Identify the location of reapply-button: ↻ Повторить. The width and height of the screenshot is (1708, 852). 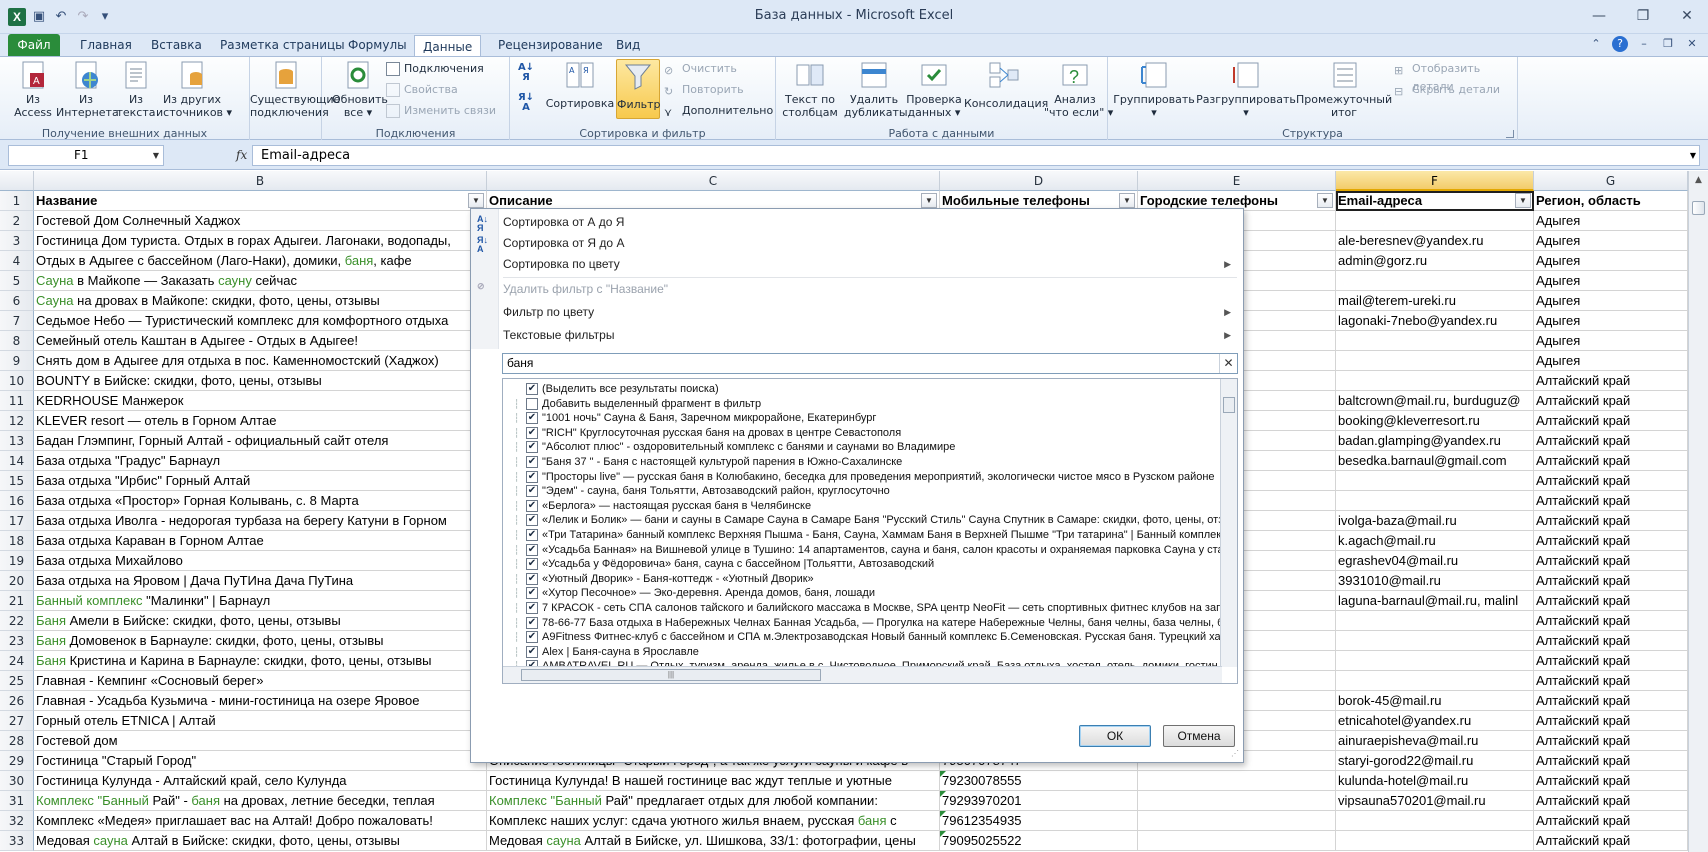
(704, 90).